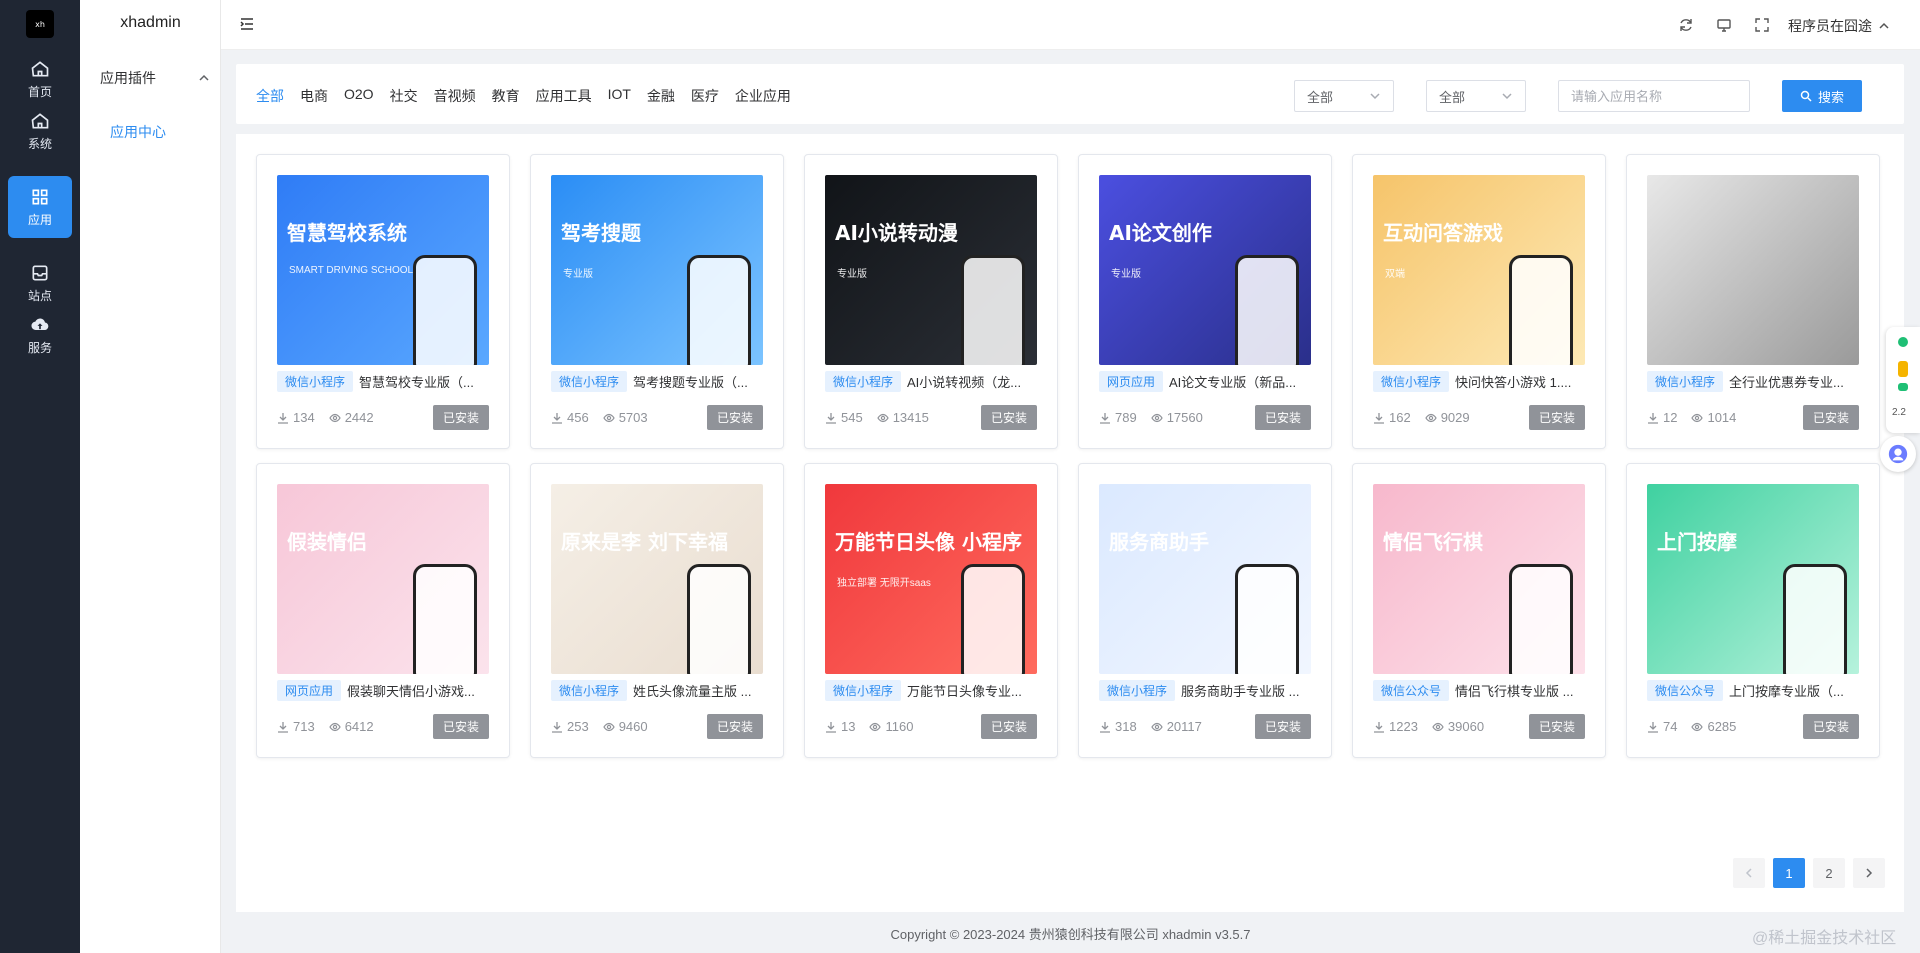 This screenshot has height=953, width=1920. What do you see at coordinates (891, 726) in the screenshot?
I see `view-count: 1160` at bounding box center [891, 726].